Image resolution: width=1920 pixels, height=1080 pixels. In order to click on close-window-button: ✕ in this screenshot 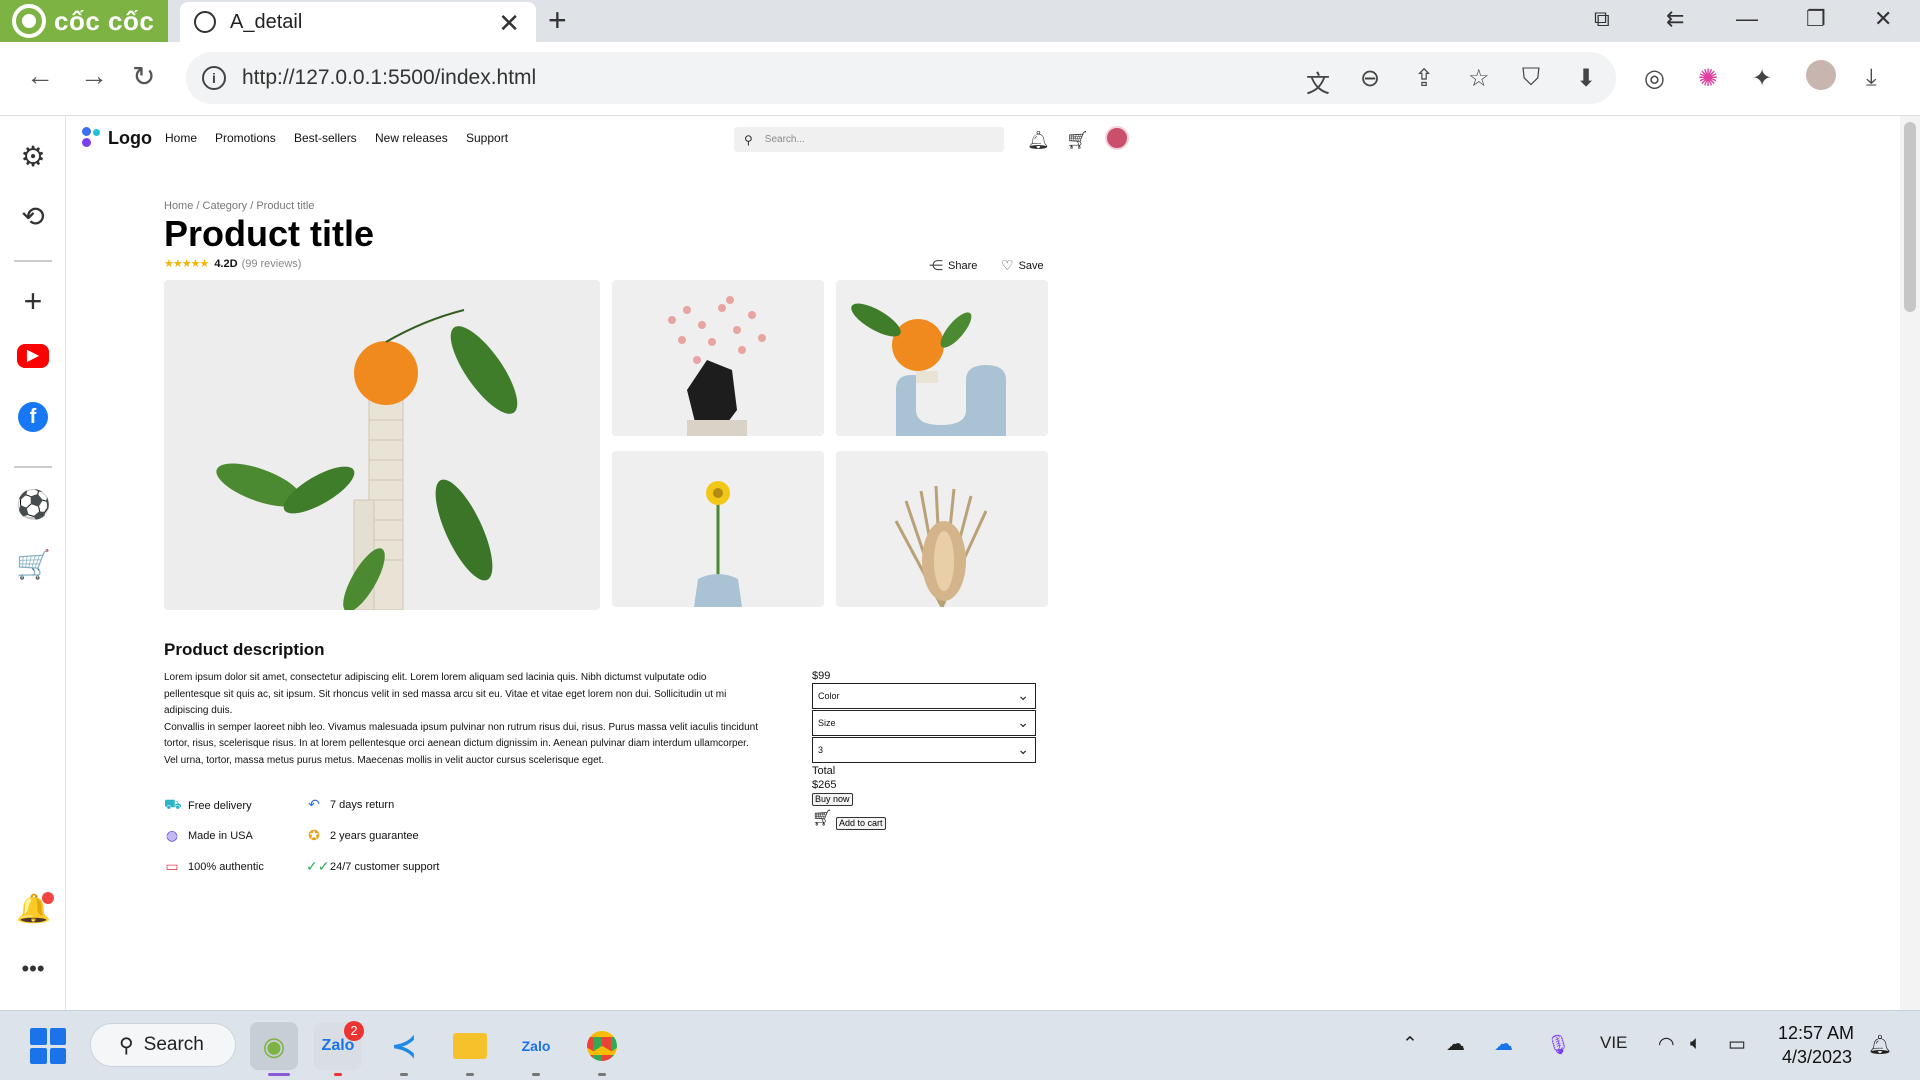, I will do `click(1883, 19)`.